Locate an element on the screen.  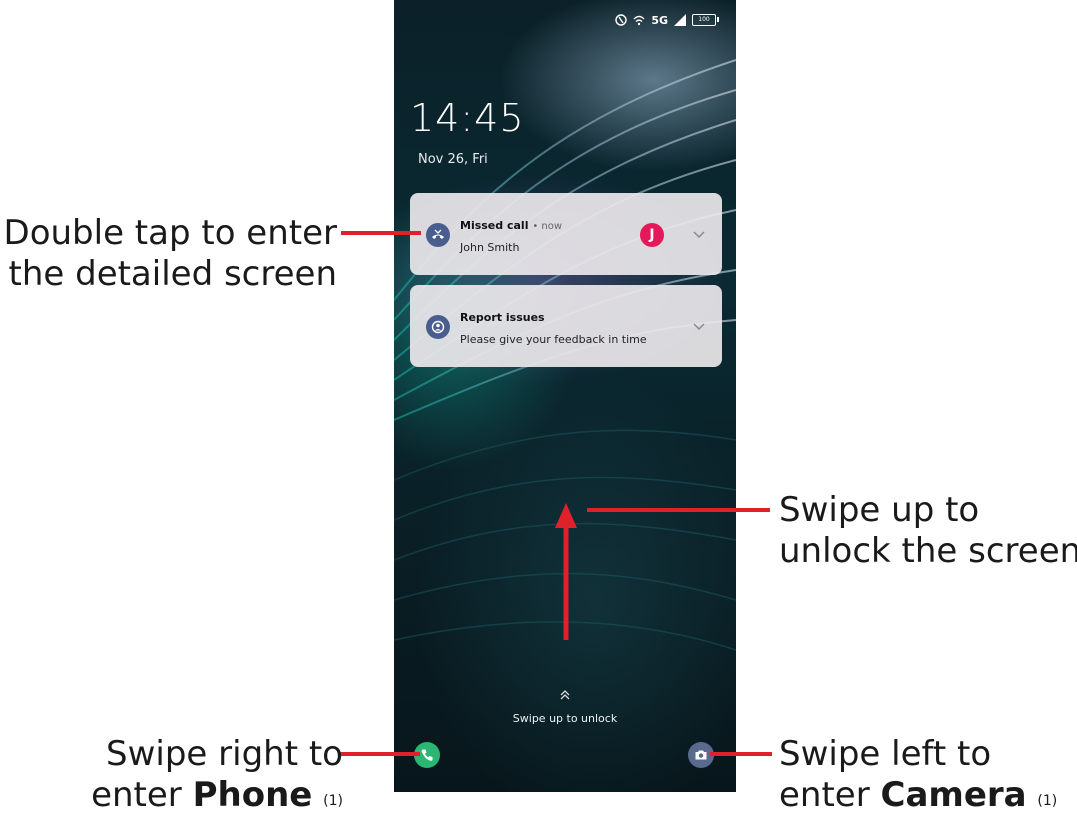
callout-phone: Swipe right to enter Phone (1) is located at coordinates (217, 774).